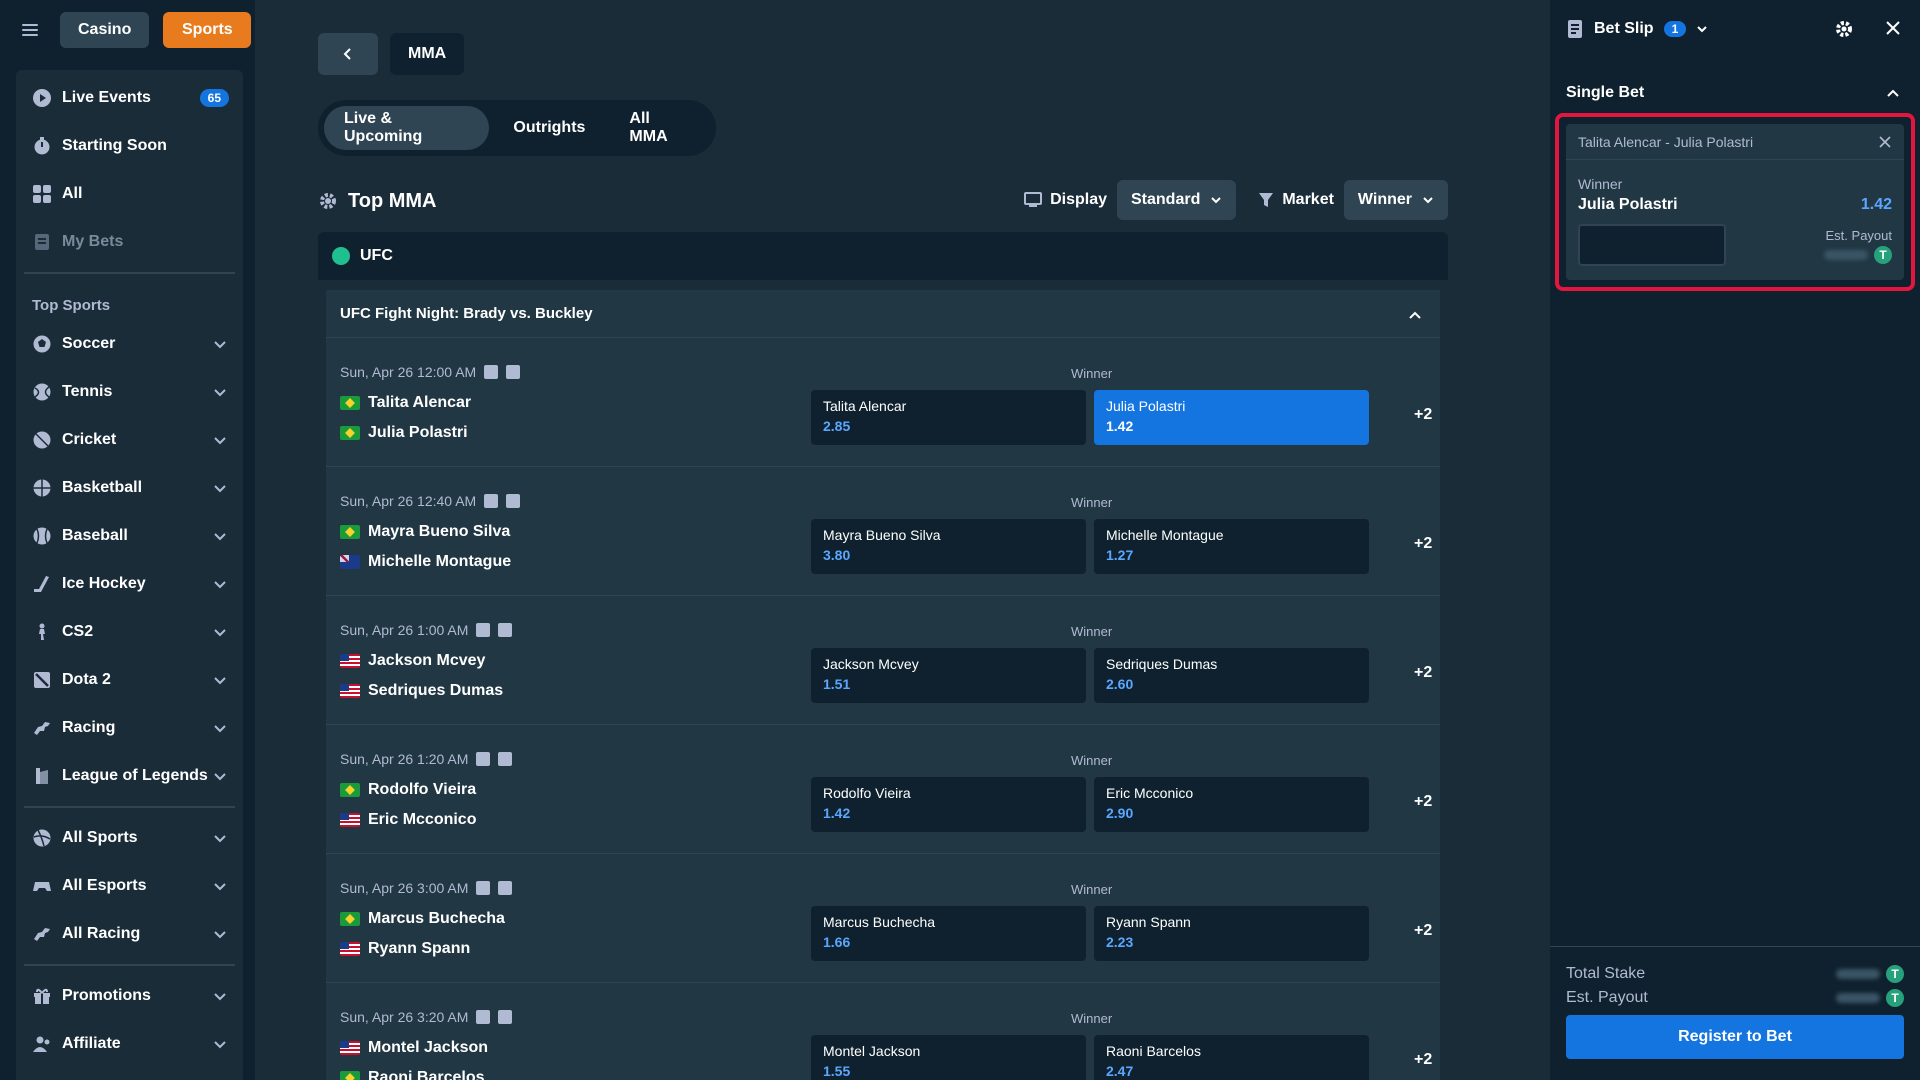 The image size is (1920, 1080). I want to click on sidebar-item-all-esports: All Esports, so click(129, 886).